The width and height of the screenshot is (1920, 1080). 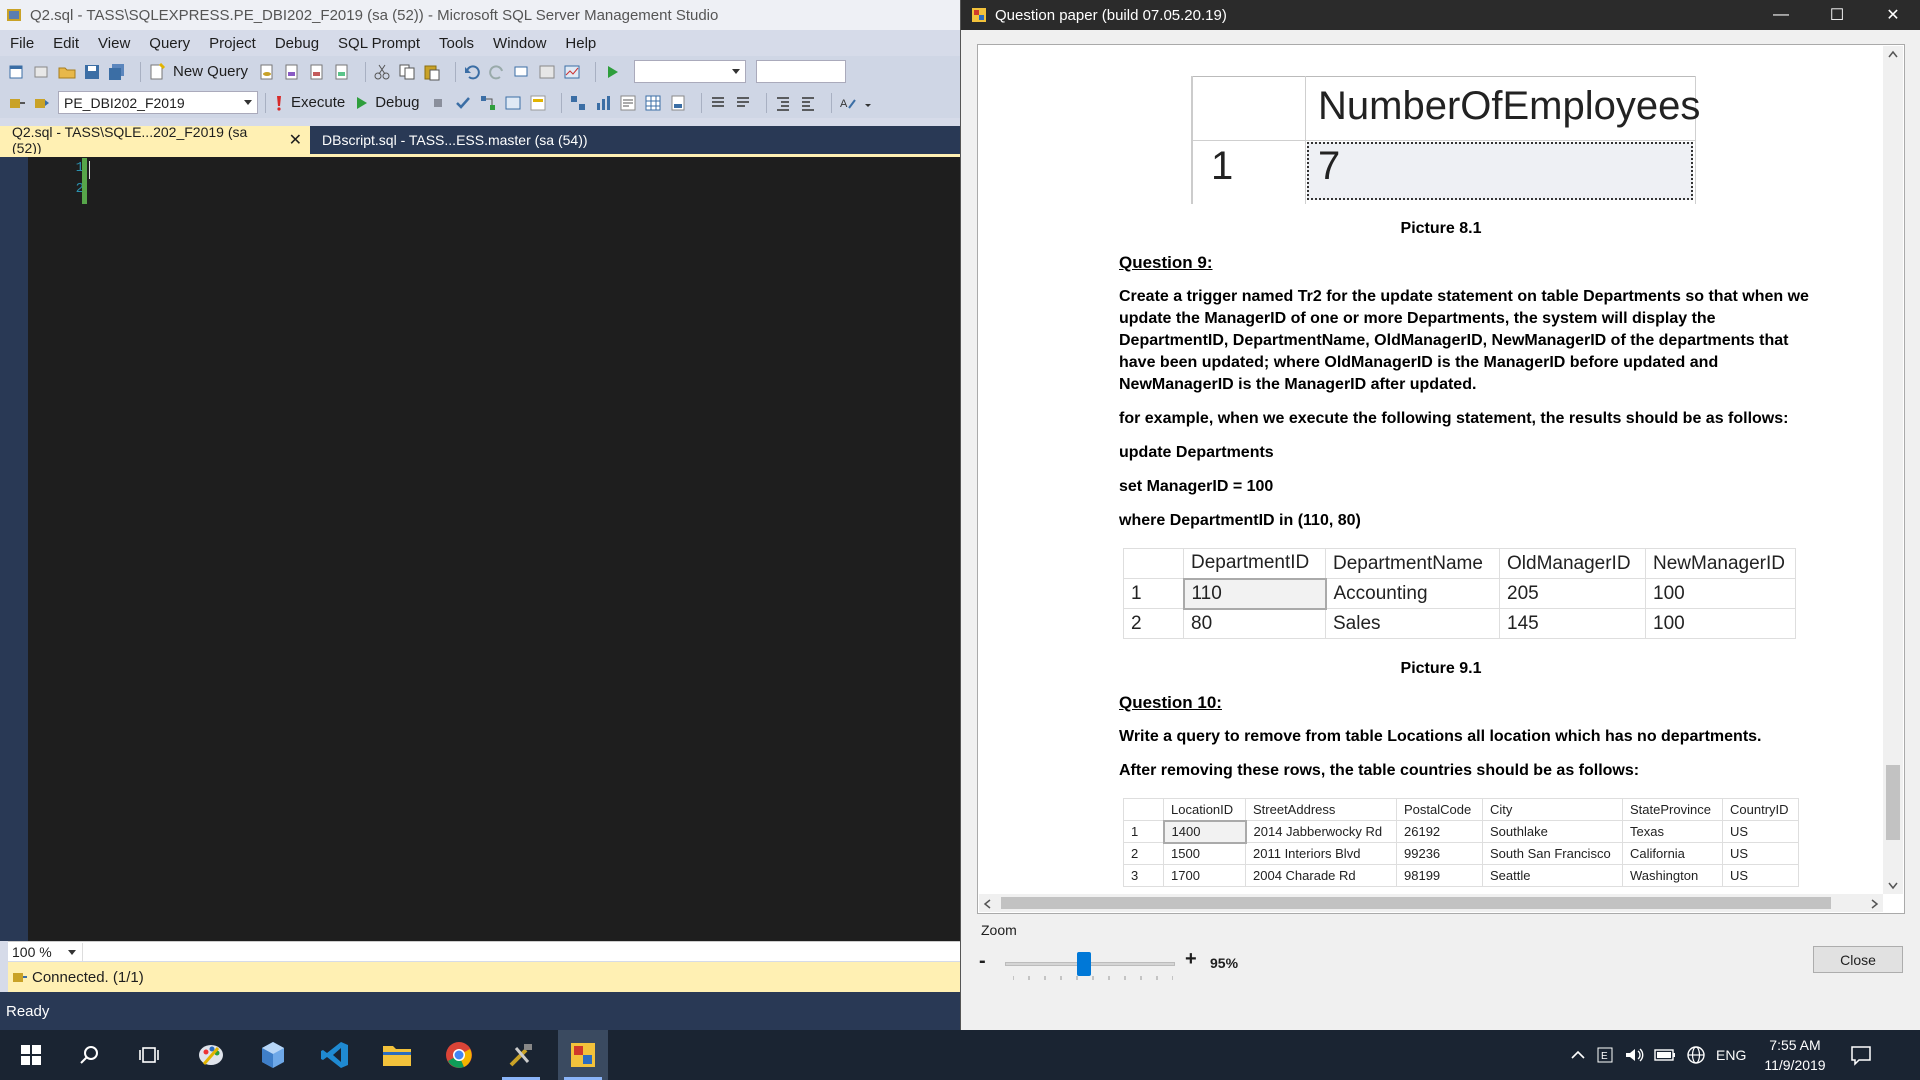 I want to click on question-paper-icon, so click(x=583, y=1055).